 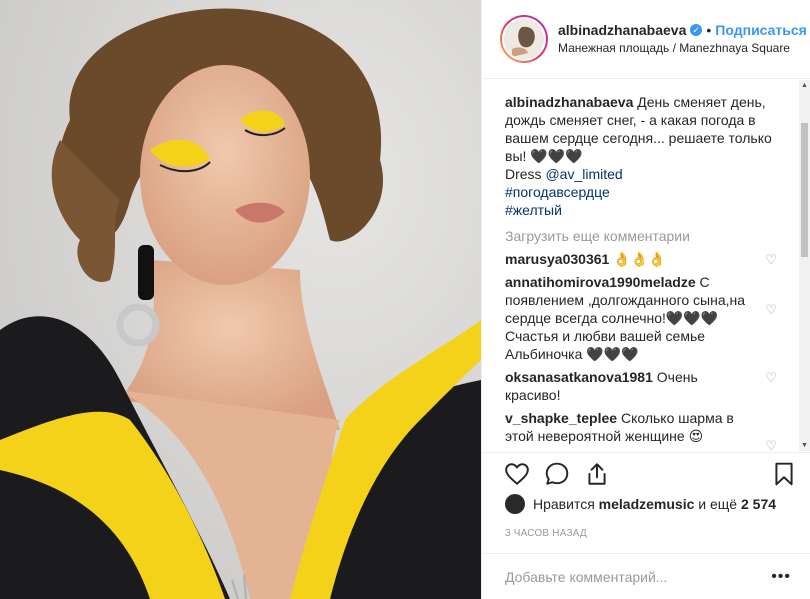 I want to click on likes-summary: Нравится meladzemusic и ещё 2 574, so click(x=640, y=504).